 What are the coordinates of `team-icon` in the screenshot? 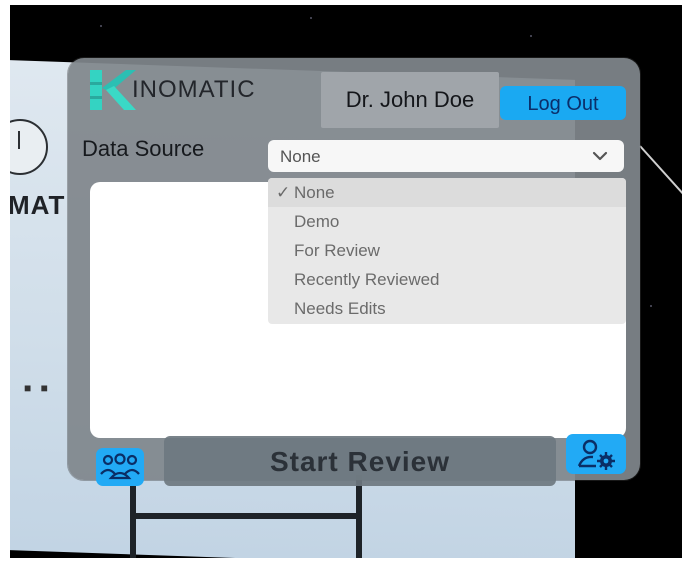 It's located at (120, 466).